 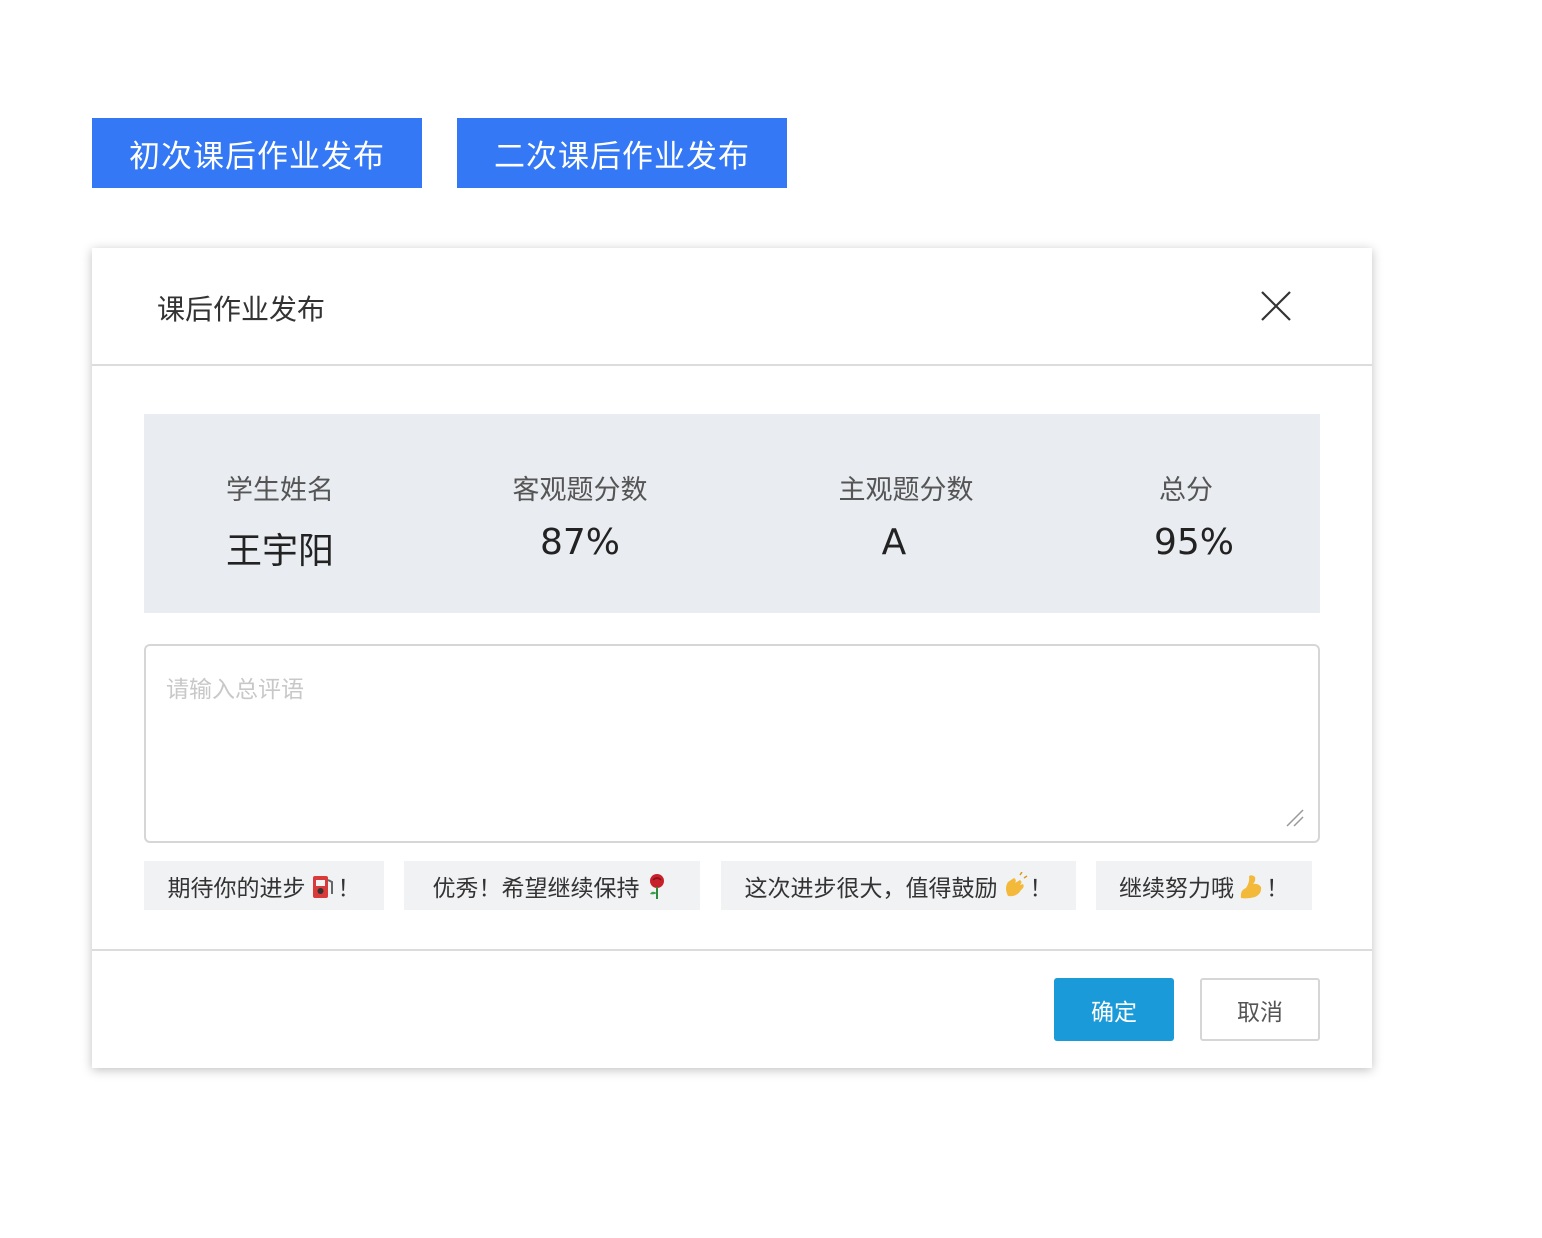 What do you see at coordinates (1176, 888) in the screenshot?
I see `chip-text: 继续努力哦` at bounding box center [1176, 888].